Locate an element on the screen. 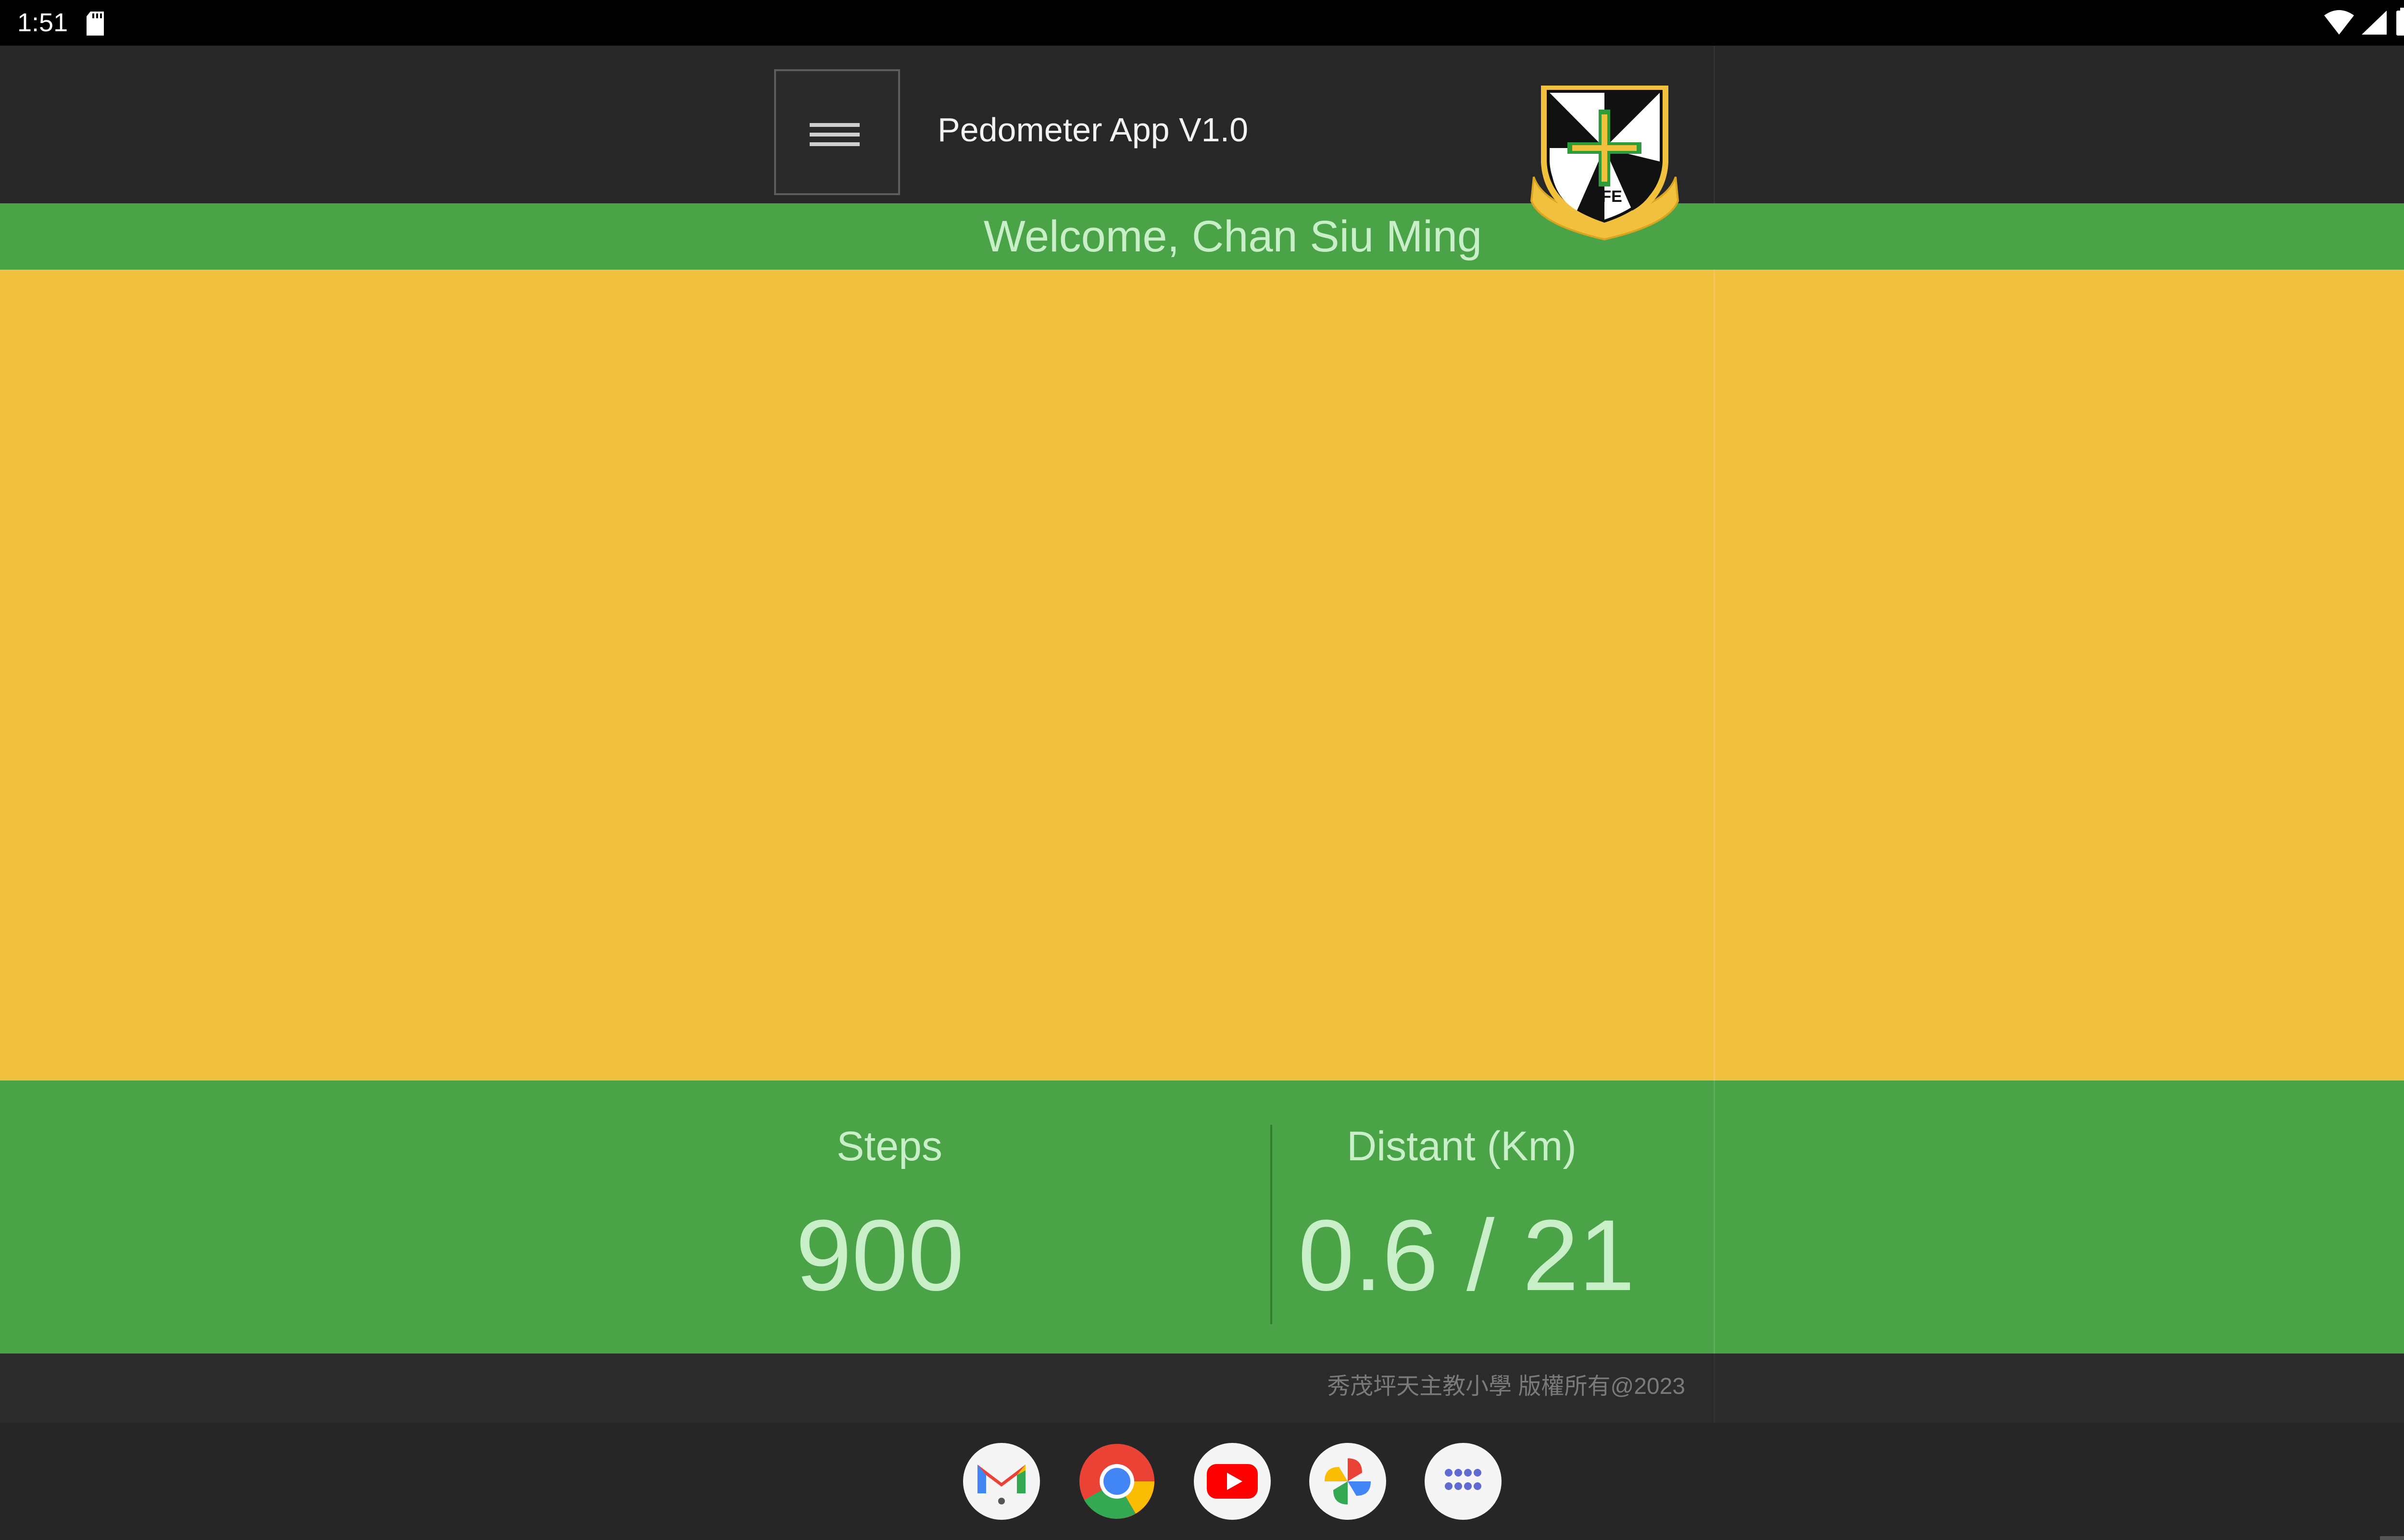 The height and width of the screenshot is (1540, 2404). app-drawer-button is located at coordinates (1463, 1481).